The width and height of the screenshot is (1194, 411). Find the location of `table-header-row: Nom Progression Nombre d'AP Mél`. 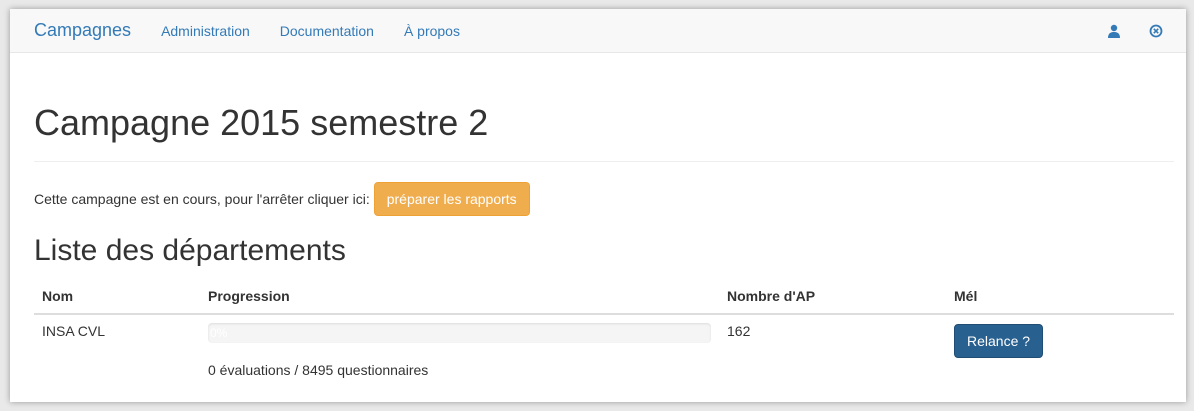

table-header-row: Nom Progression Nombre d'AP Mél is located at coordinates (604, 297).